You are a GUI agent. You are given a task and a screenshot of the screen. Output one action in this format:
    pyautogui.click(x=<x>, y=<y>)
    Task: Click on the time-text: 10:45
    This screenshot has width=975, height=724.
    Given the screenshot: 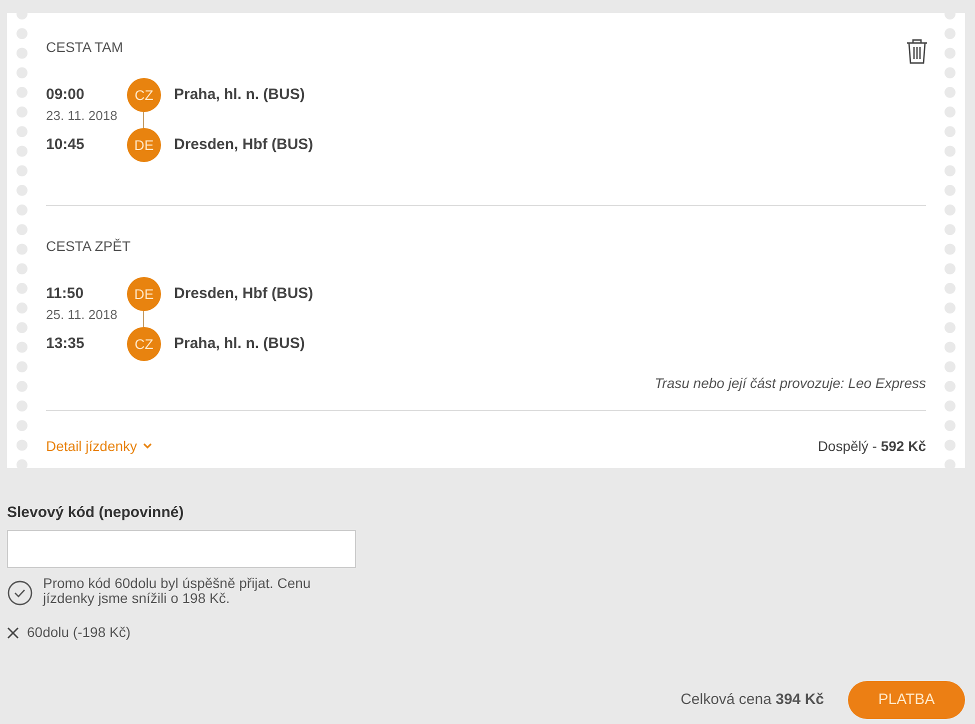 What is the action you would take?
    pyautogui.click(x=66, y=145)
    